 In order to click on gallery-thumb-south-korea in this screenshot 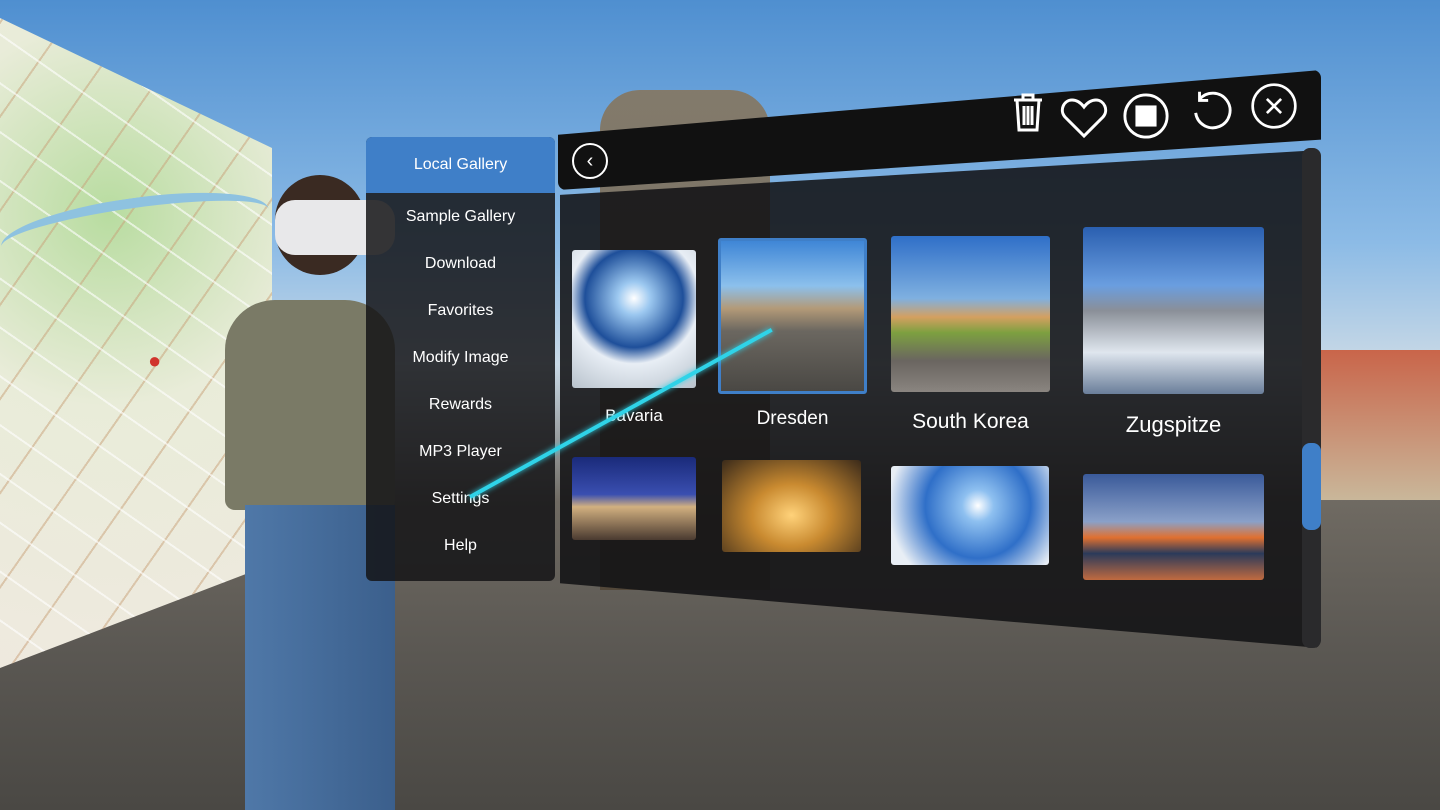, I will do `click(970, 314)`.